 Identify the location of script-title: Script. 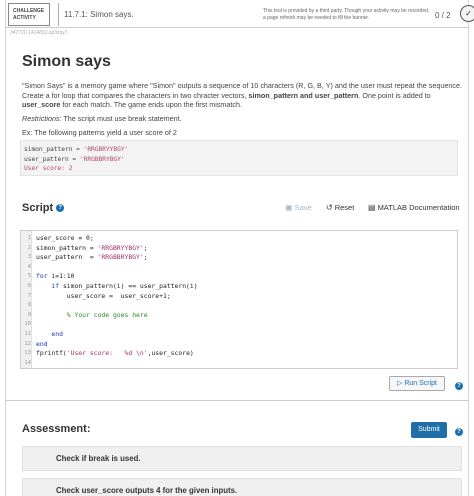
(38, 208).